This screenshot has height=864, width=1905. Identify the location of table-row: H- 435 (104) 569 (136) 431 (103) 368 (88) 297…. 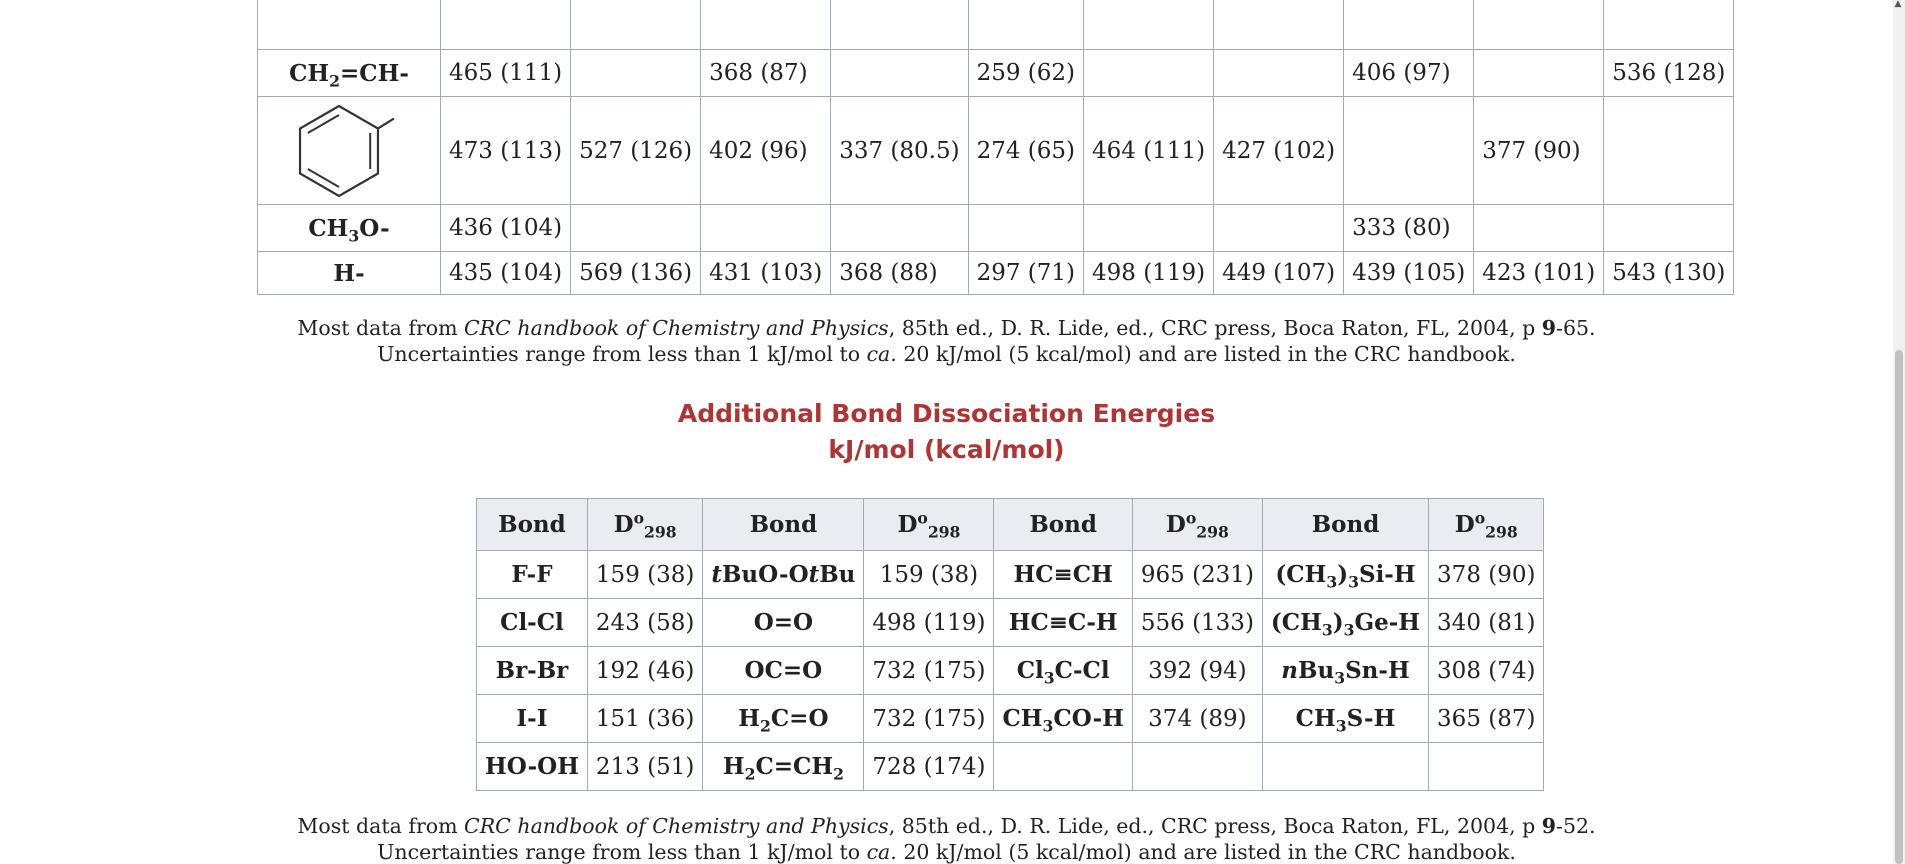
(996, 273).